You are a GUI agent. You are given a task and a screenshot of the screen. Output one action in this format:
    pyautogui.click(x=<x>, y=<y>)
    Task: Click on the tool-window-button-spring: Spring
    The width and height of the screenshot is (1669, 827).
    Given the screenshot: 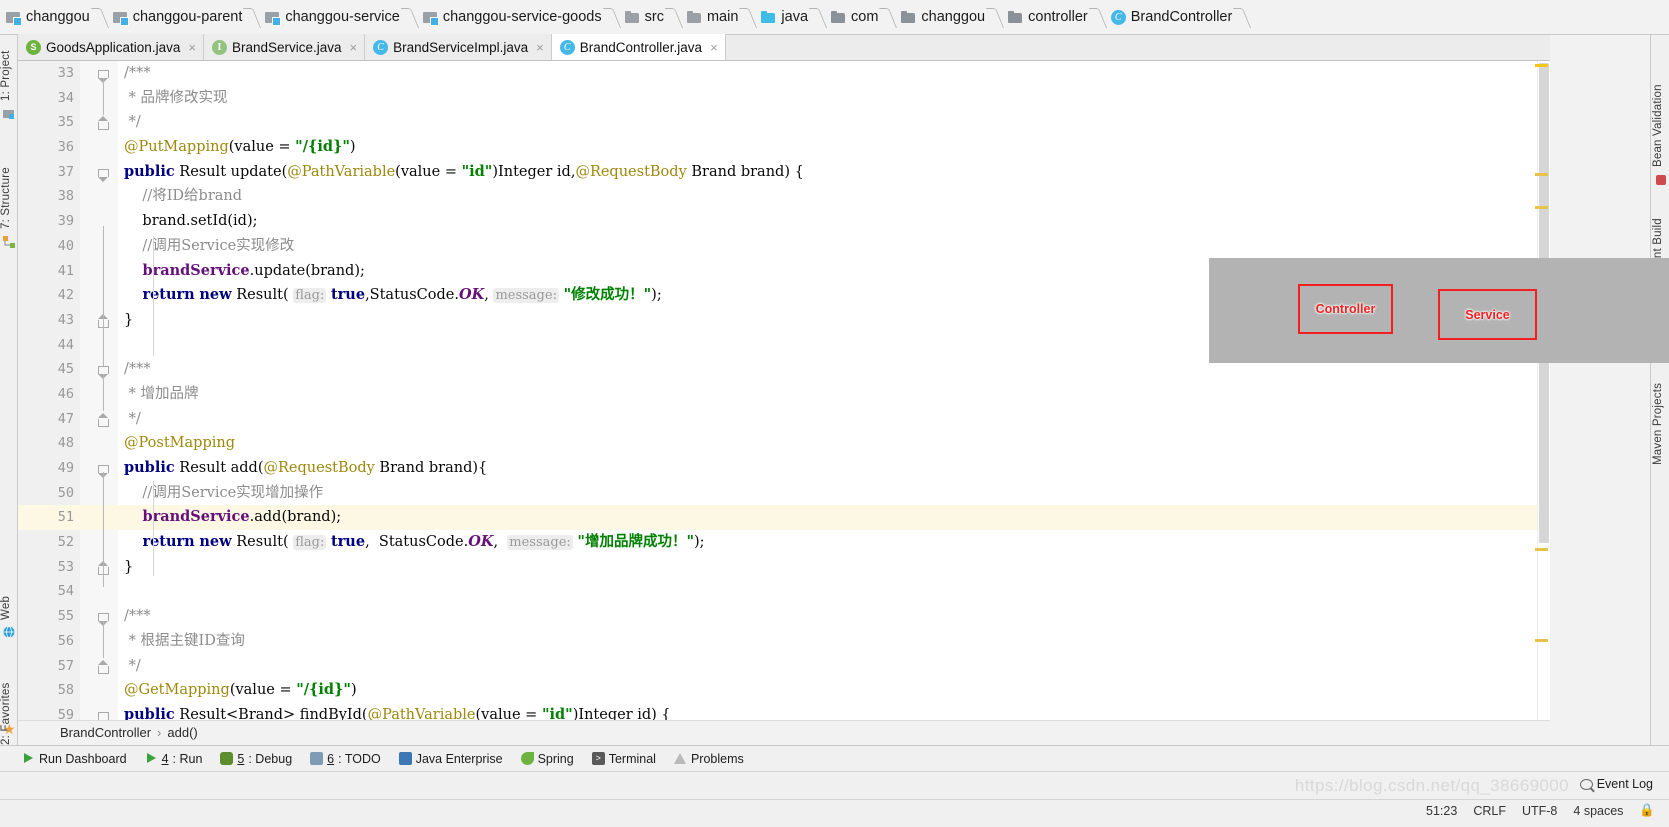 What is the action you would take?
    pyautogui.click(x=547, y=759)
    